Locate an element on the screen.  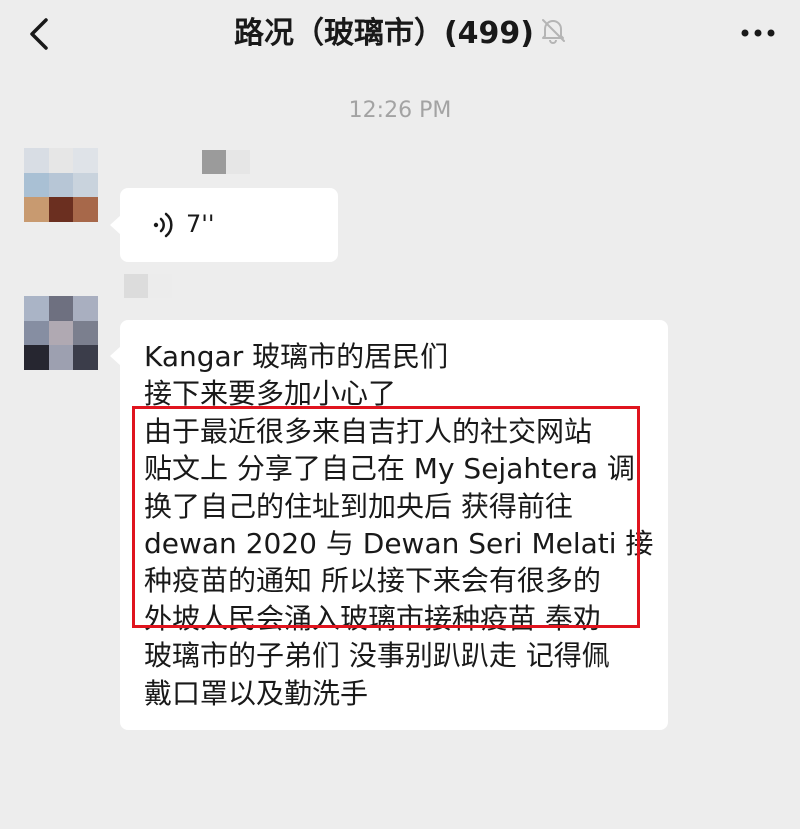
chat-title-row: 路况（玻璃市）(499) is located at coordinates (400, 34).